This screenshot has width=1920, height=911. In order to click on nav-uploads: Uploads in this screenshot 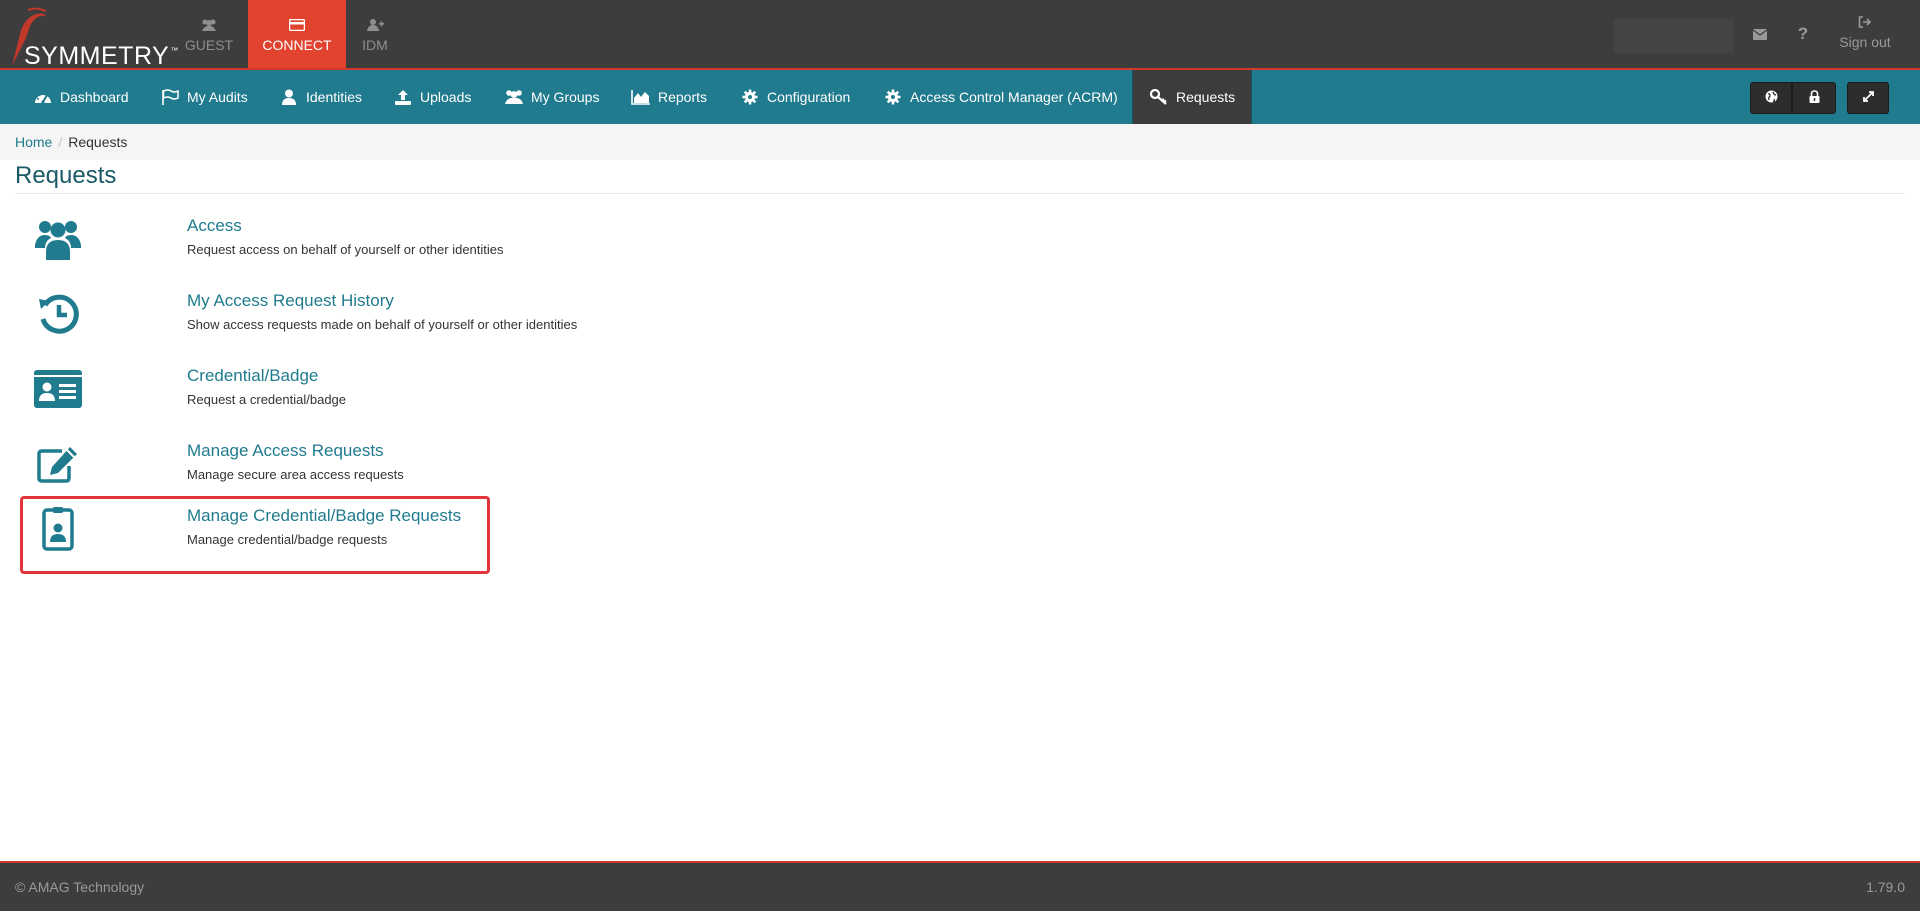, I will do `click(431, 97)`.